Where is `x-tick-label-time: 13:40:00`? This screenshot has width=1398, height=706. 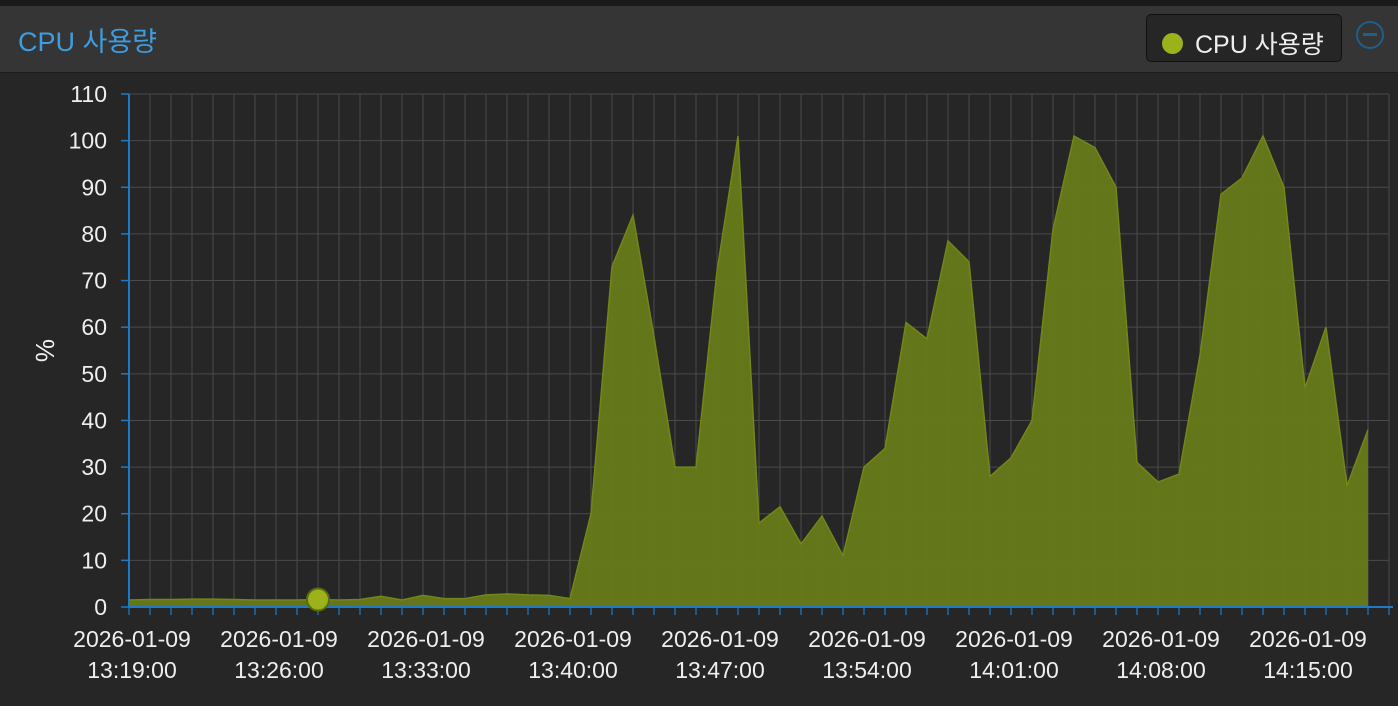 x-tick-label-time: 13:40:00 is located at coordinates (573, 670).